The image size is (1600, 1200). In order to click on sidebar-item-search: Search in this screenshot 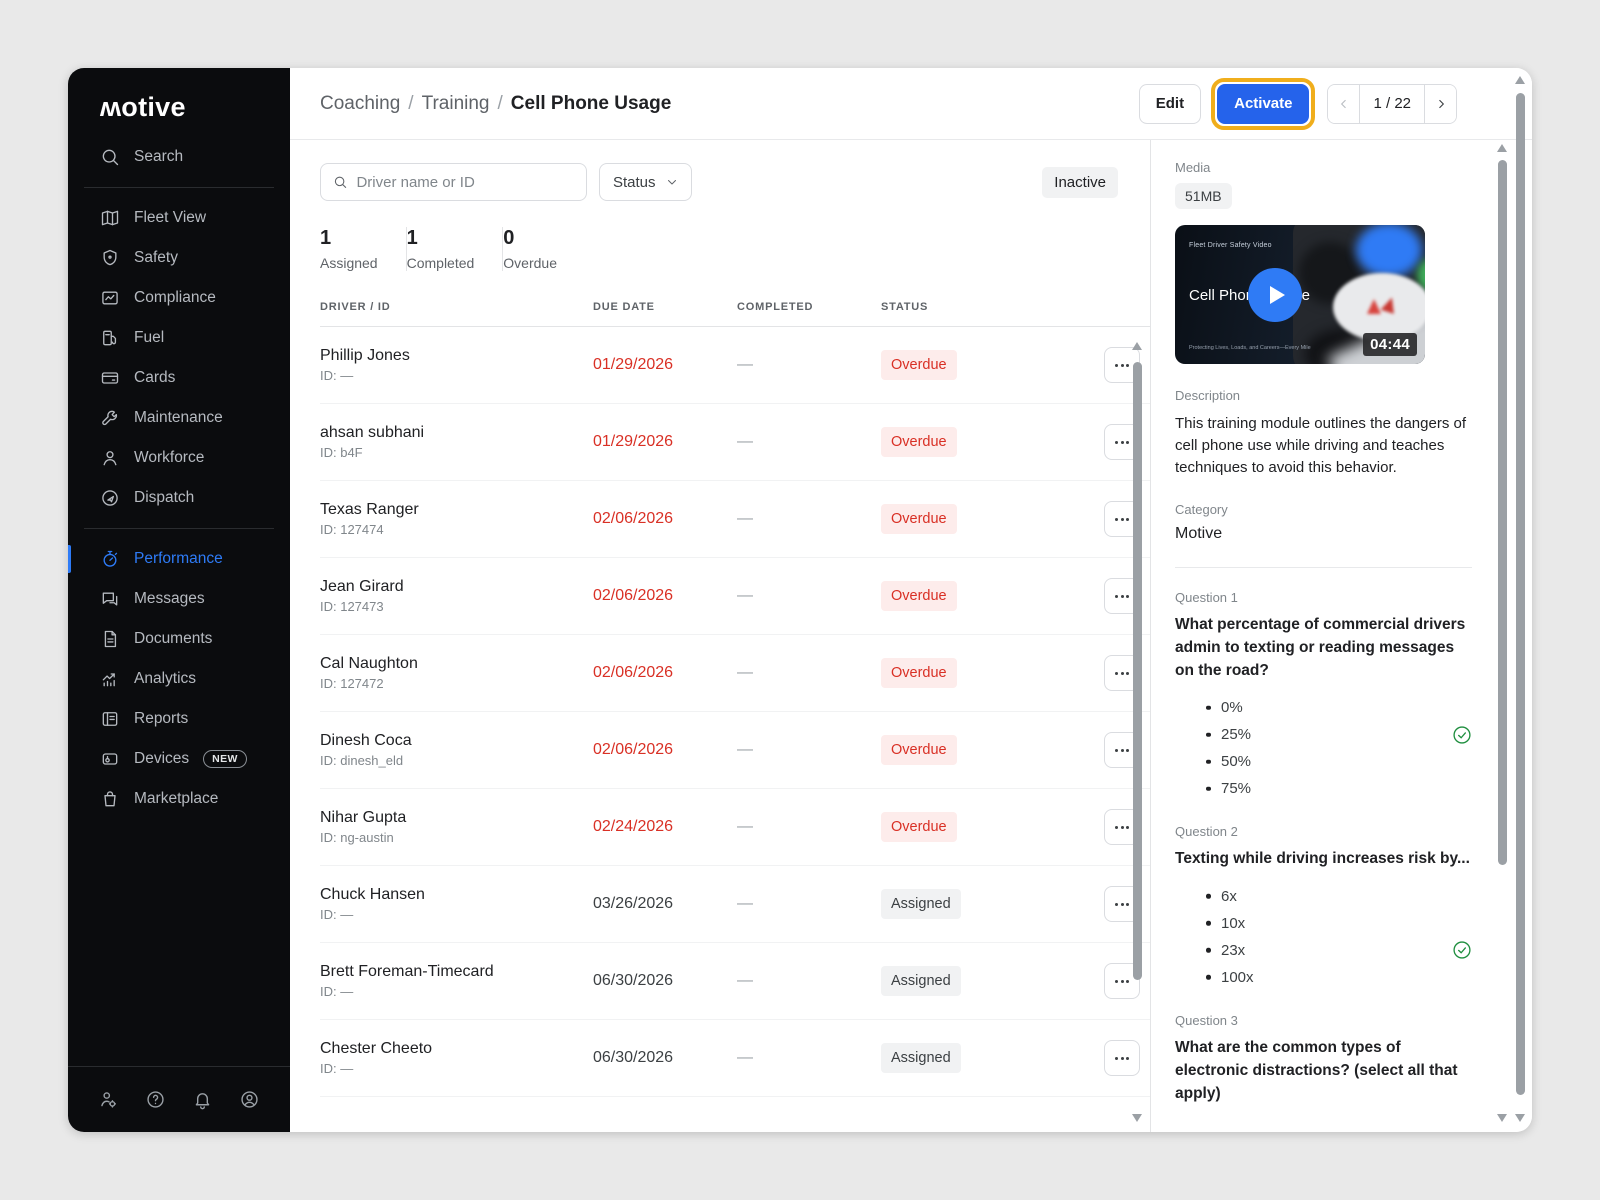, I will do `click(179, 157)`.